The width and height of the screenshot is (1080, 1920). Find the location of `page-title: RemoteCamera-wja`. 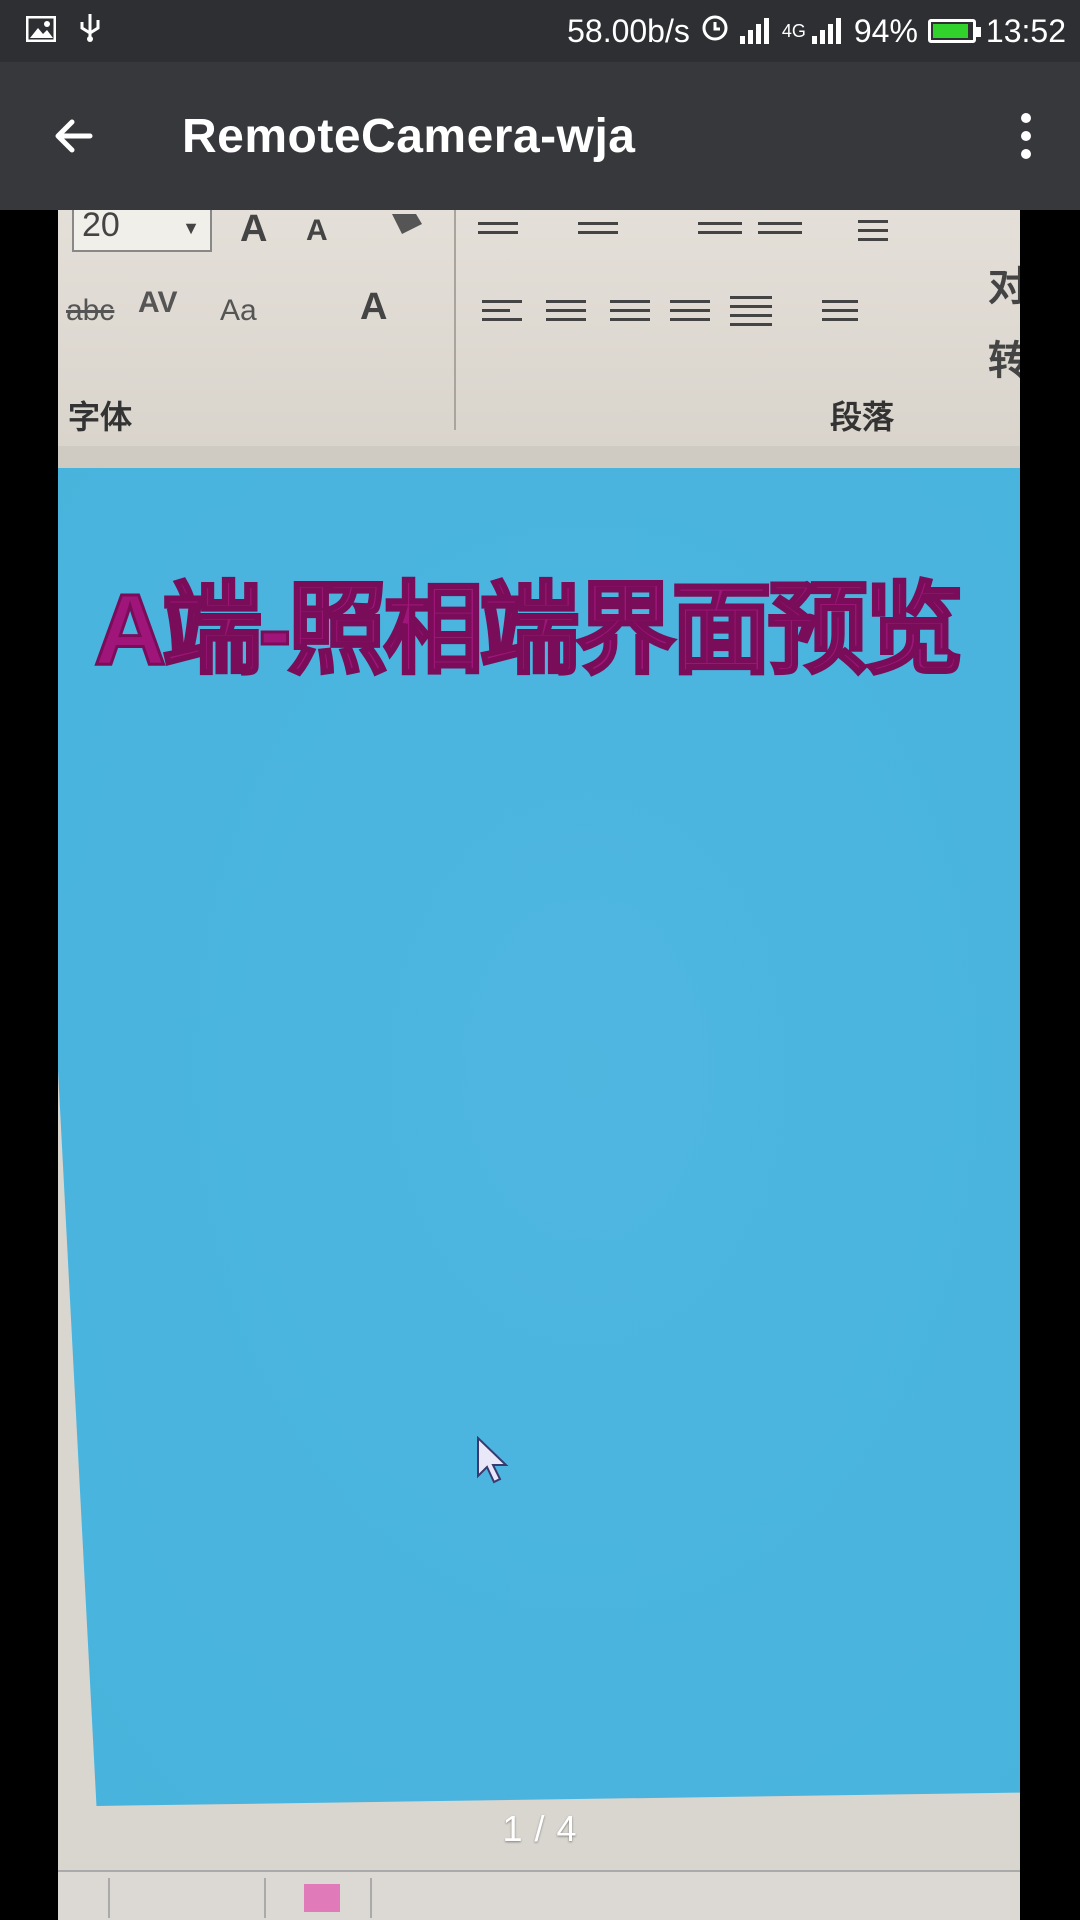

page-title: RemoteCamera-wja is located at coordinates (409, 136).